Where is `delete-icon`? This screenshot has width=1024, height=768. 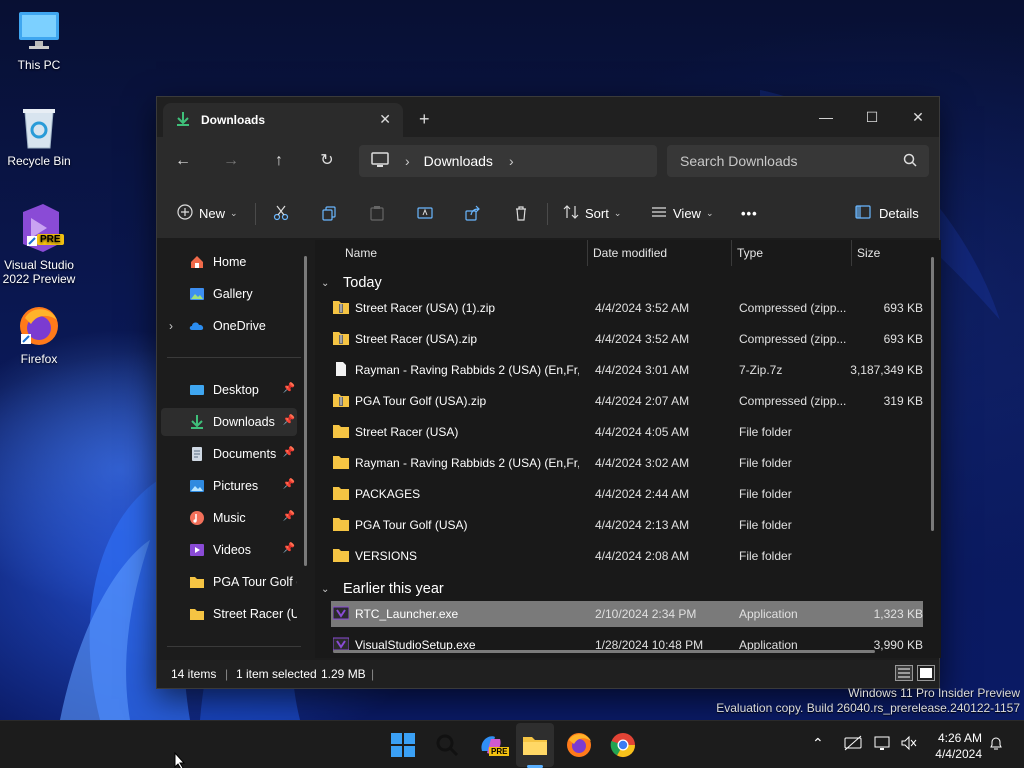
delete-icon is located at coordinates (521, 213).